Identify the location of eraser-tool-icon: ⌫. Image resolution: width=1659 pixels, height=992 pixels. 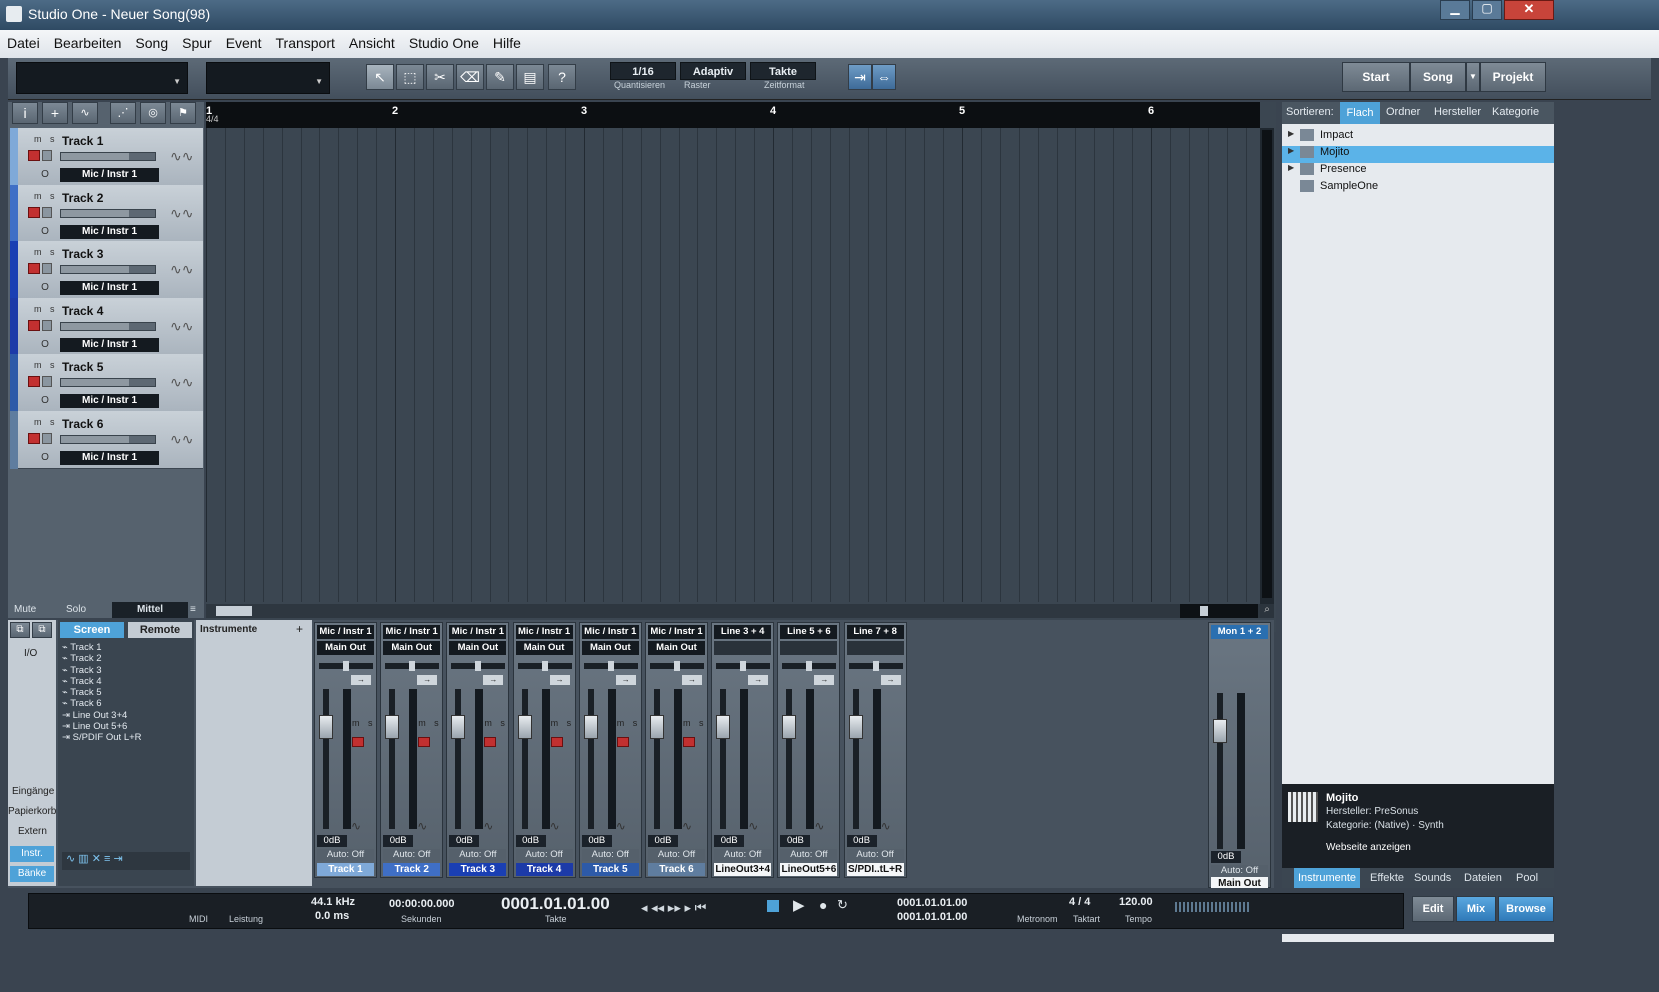
(470, 77).